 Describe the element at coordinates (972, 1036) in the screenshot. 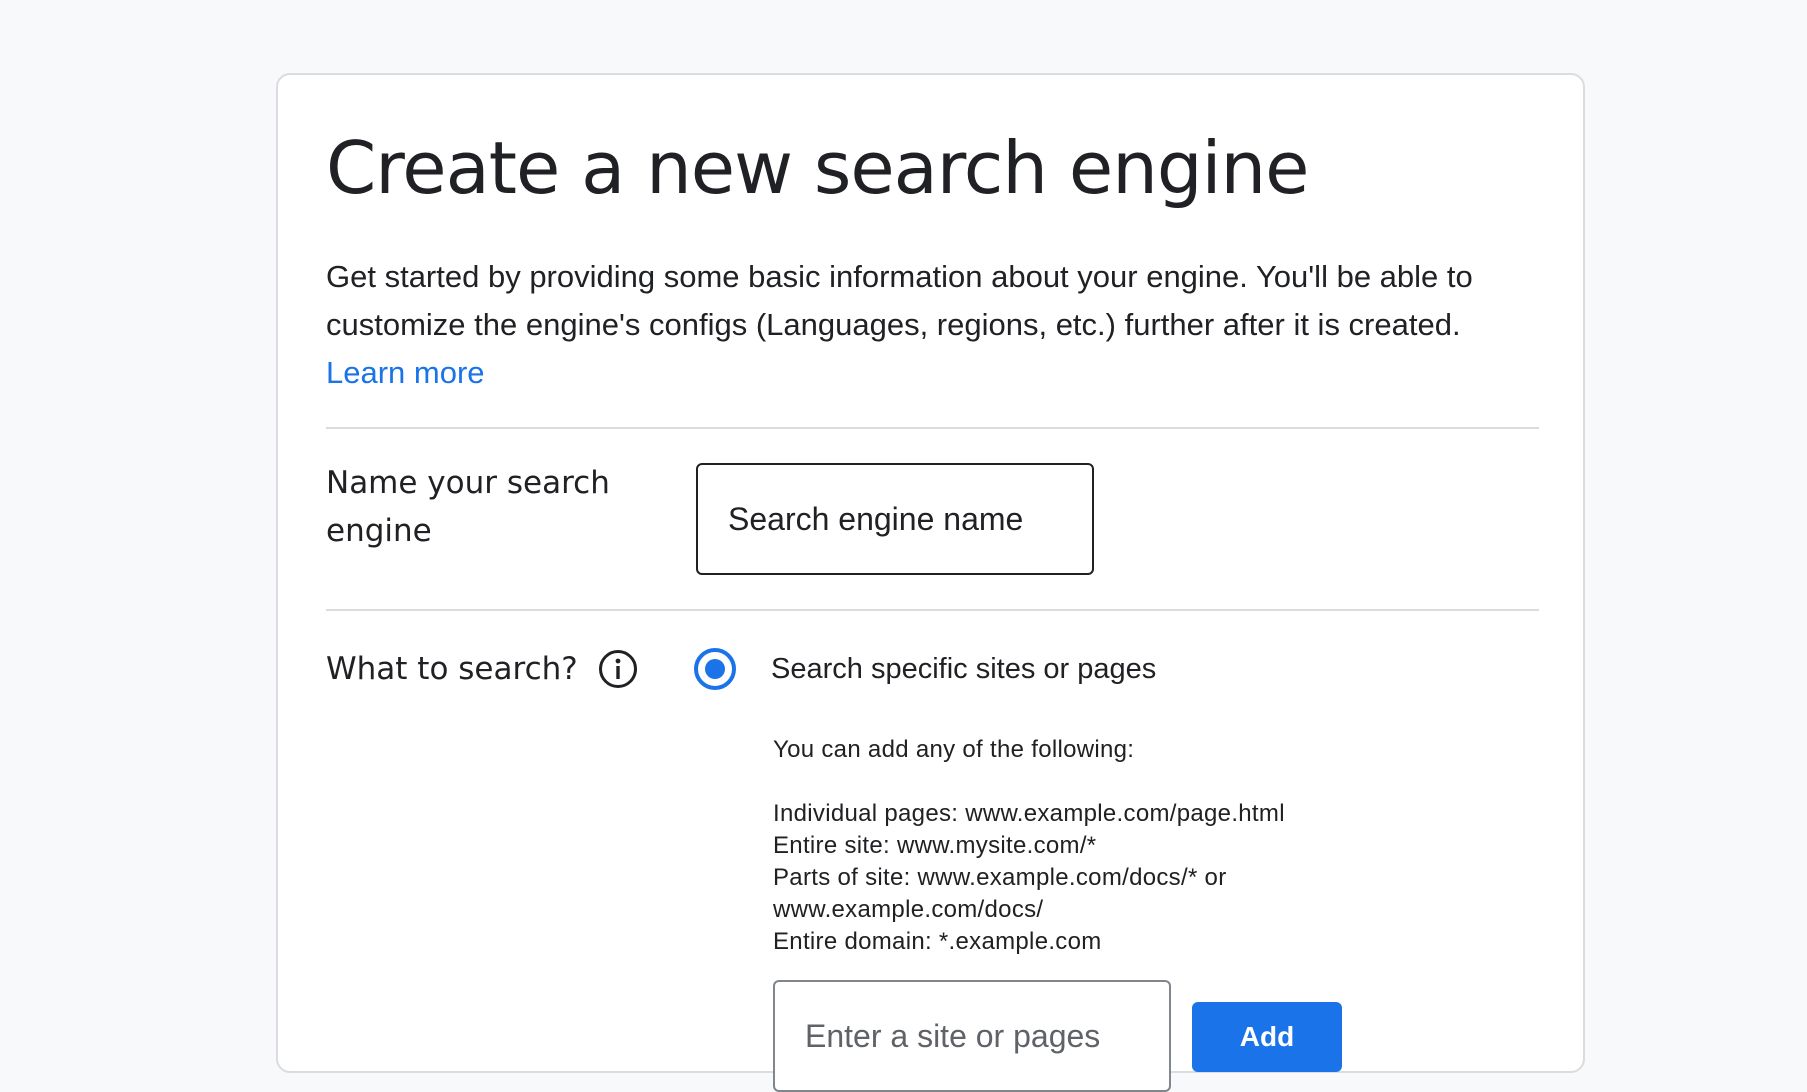

I see `site-or-pages-input` at that location.